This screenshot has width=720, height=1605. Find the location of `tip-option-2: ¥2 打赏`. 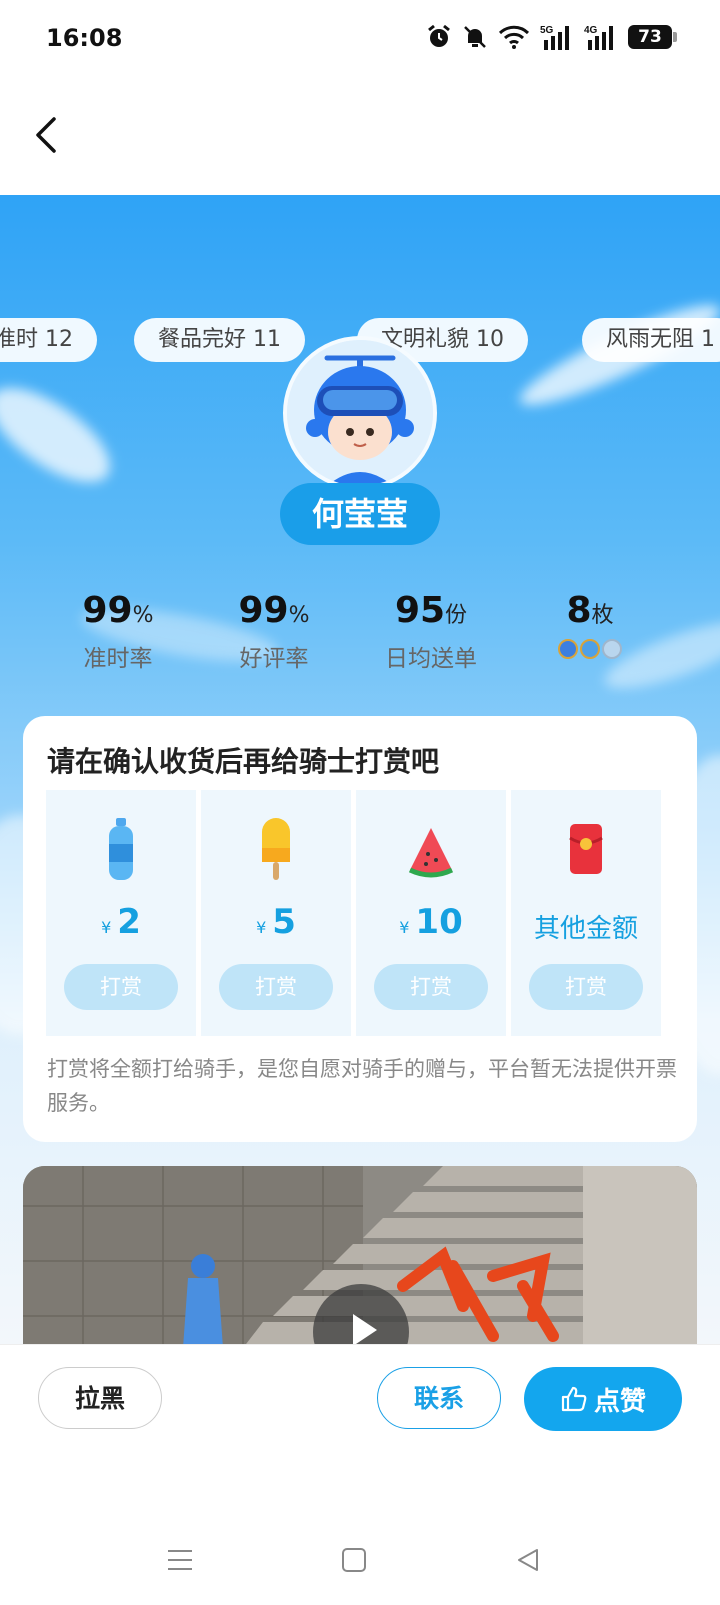

tip-option-2: ¥2 打赏 is located at coordinates (121, 913).